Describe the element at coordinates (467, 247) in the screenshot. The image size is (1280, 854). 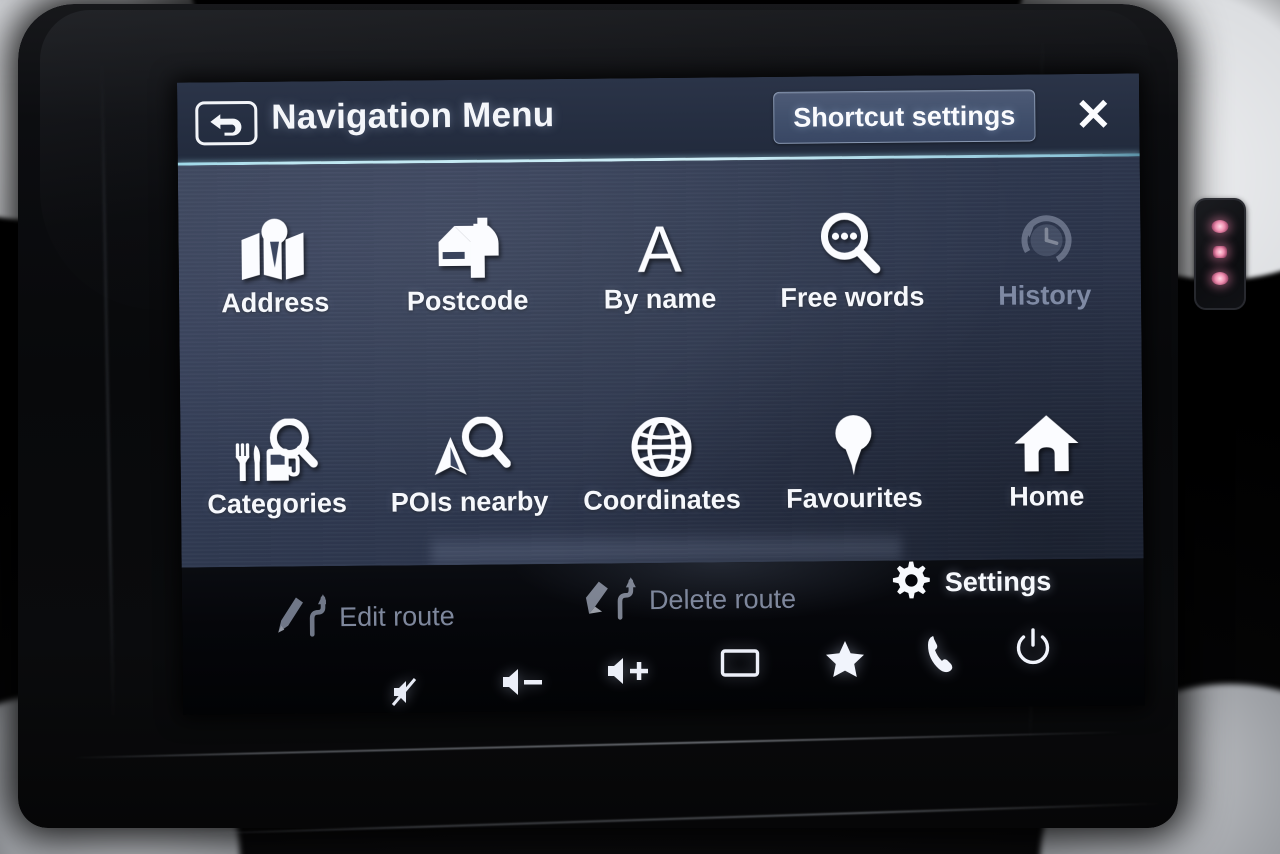
I see `mailbox-icon` at that location.